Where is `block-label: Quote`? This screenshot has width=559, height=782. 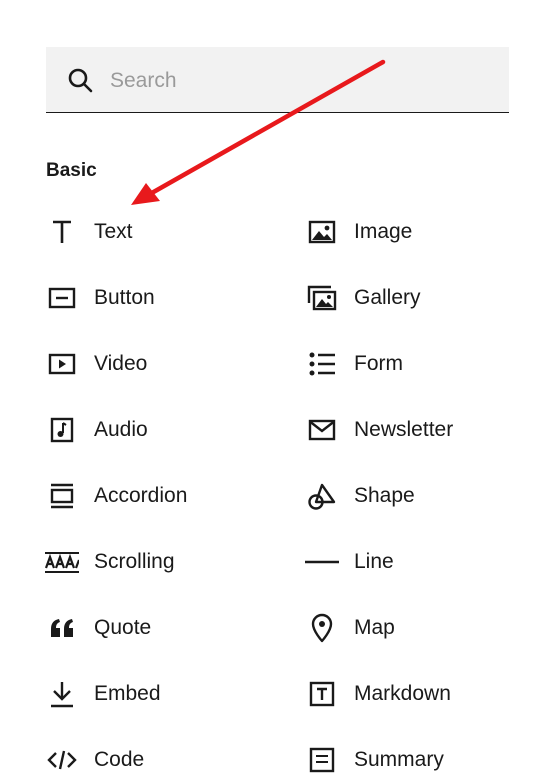
block-label: Quote is located at coordinates (123, 627).